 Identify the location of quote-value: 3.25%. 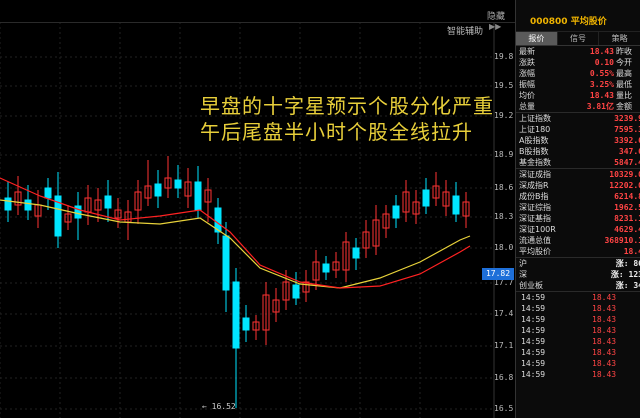
(601, 84).